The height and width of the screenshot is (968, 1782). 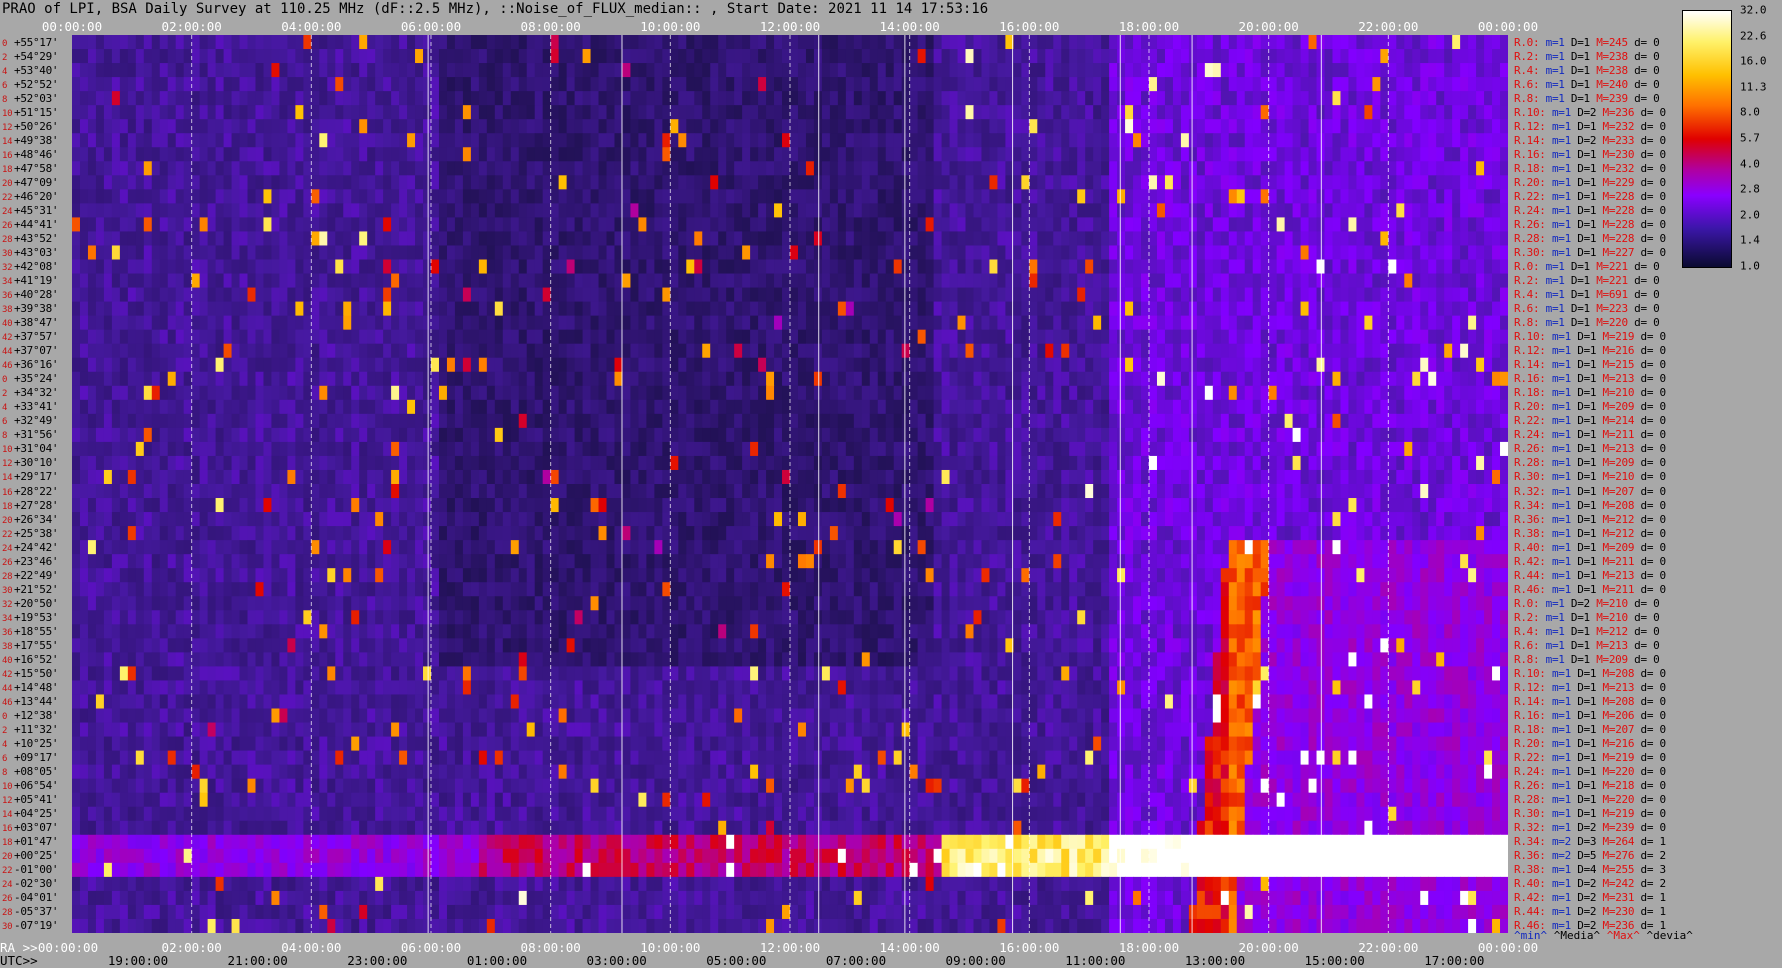 What do you see at coordinates (497, 960) in the screenshot?
I see `utc-tick-label: 01:00:00` at bounding box center [497, 960].